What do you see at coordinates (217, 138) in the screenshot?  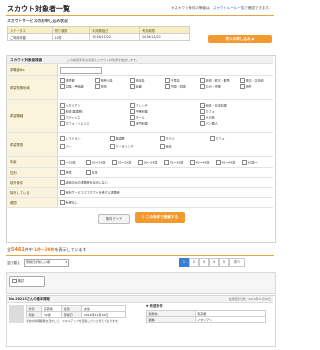 I see `business-option: カフェ` at bounding box center [217, 138].